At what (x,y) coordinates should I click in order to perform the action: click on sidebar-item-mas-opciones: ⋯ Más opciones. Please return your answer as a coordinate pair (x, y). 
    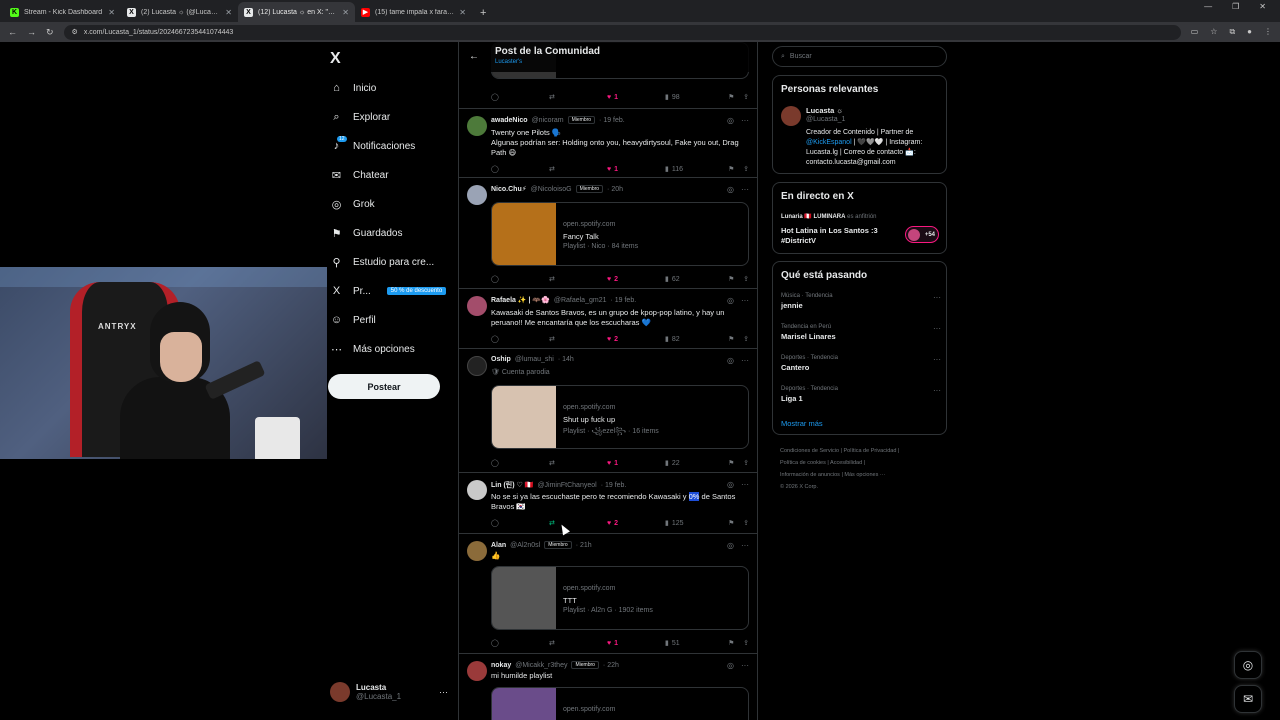
    Looking at the image, I should click on (372, 349).